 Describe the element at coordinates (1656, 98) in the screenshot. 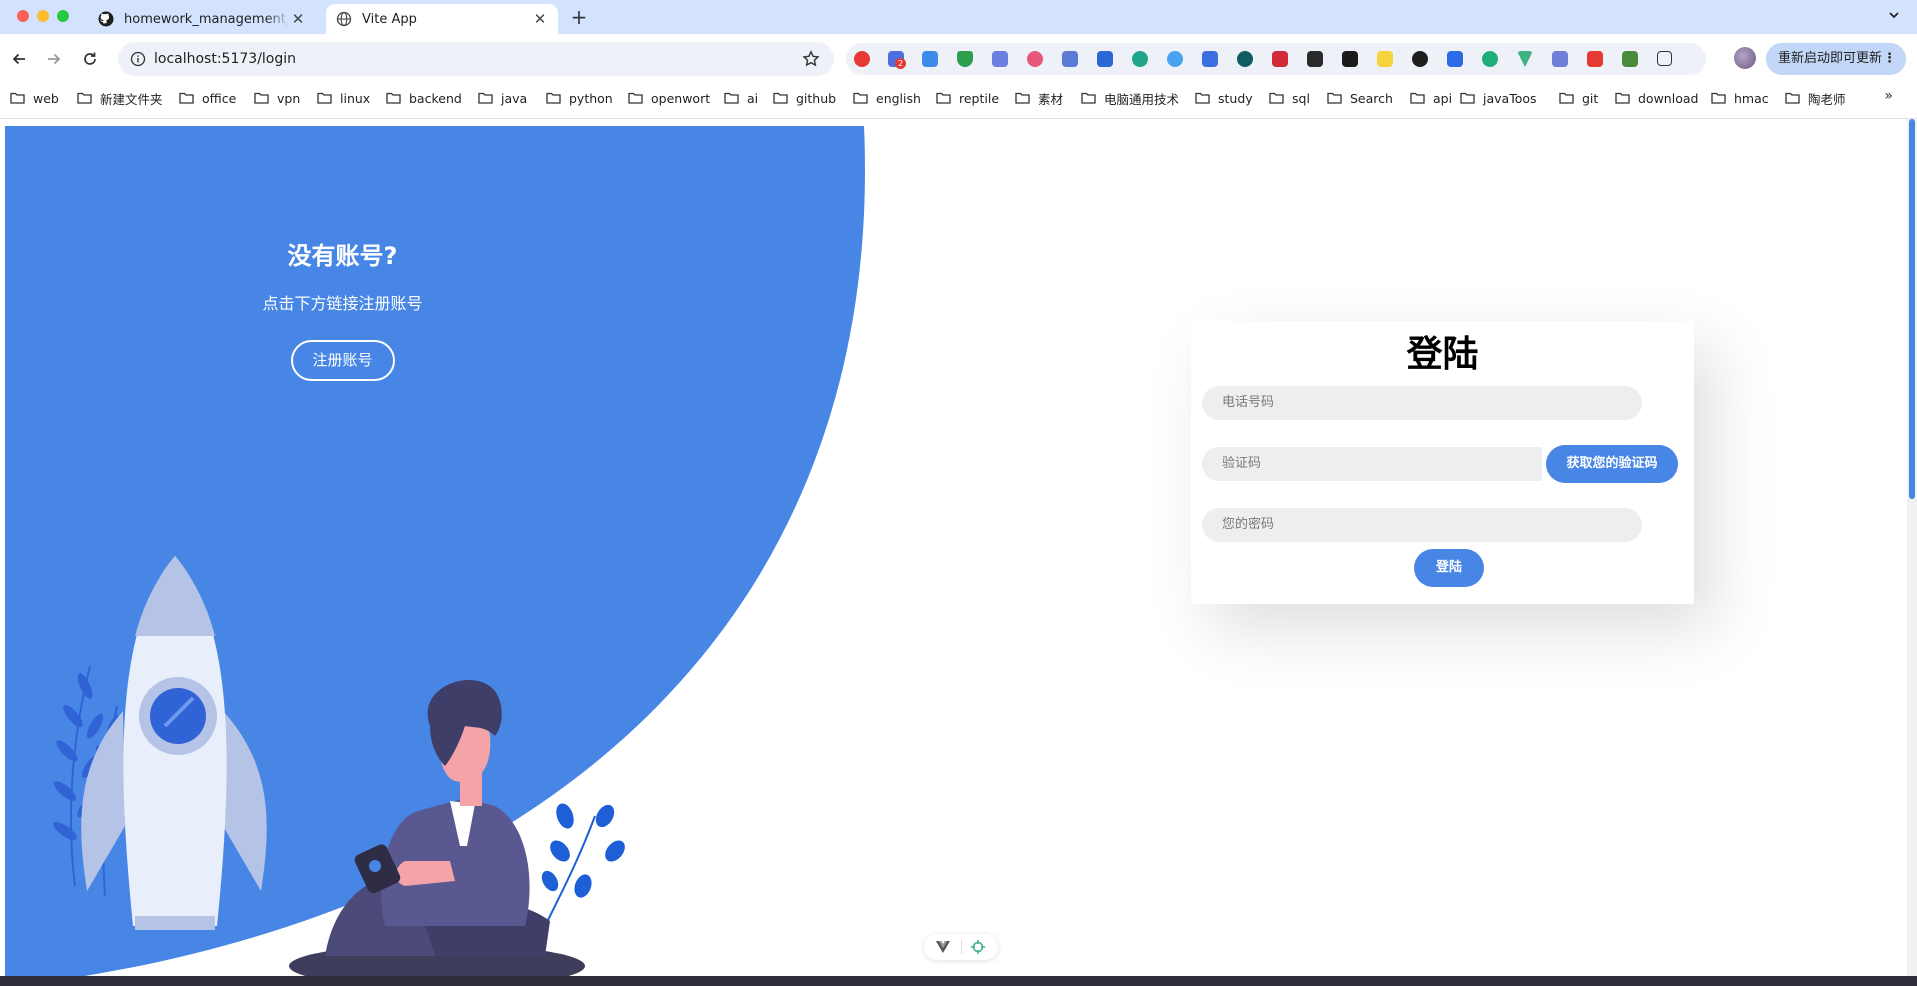

I see `bookmark-folder: download` at that location.